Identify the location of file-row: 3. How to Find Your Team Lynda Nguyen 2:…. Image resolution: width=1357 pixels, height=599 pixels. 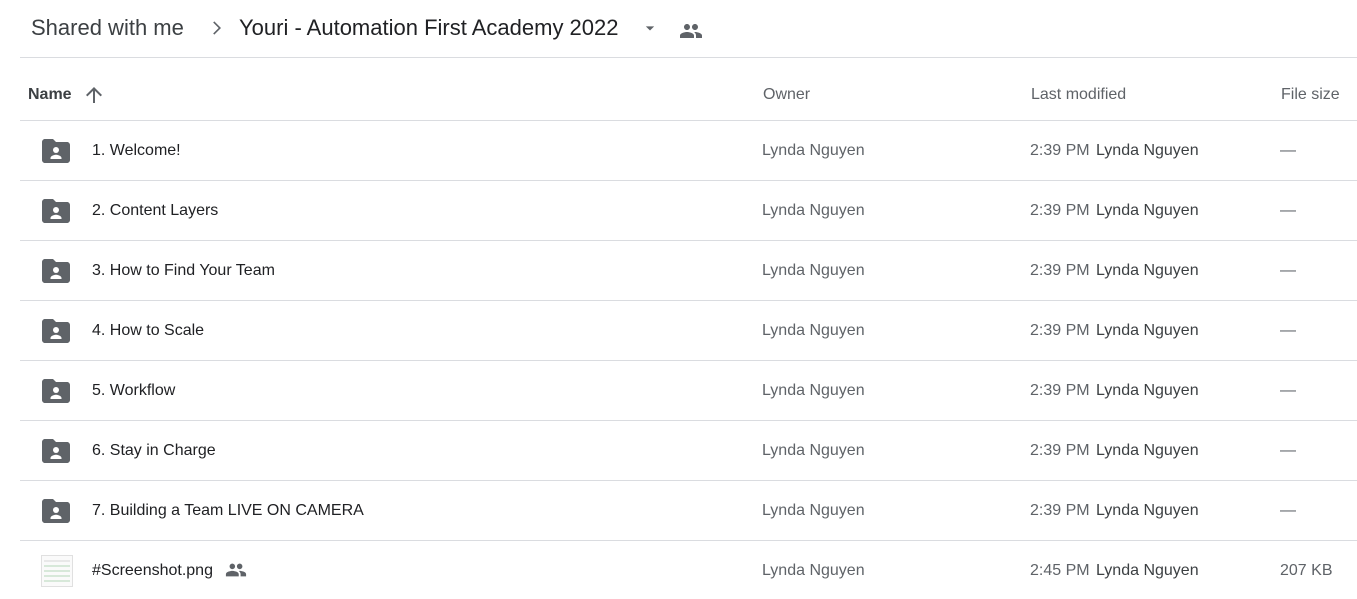
(688, 271).